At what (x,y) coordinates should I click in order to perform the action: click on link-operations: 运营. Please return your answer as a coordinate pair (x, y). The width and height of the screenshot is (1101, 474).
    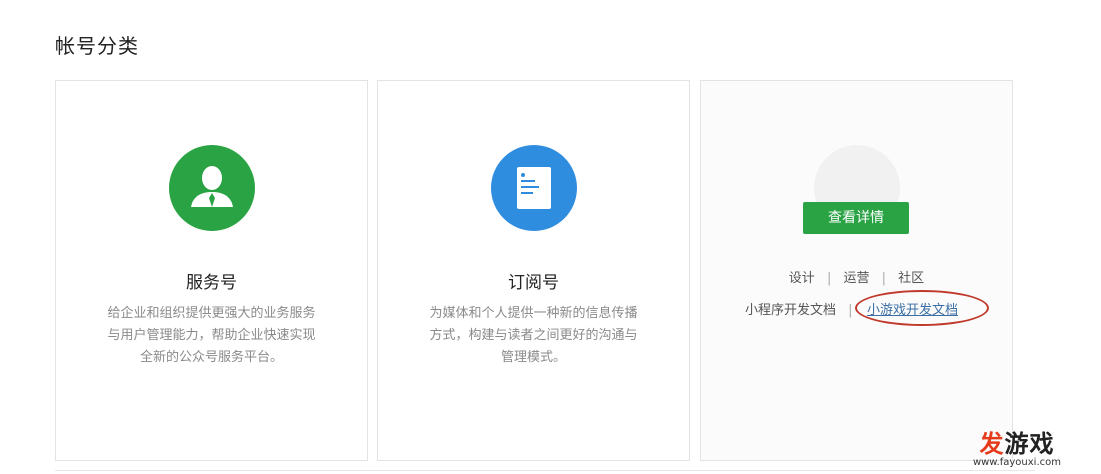
    Looking at the image, I should click on (856, 278).